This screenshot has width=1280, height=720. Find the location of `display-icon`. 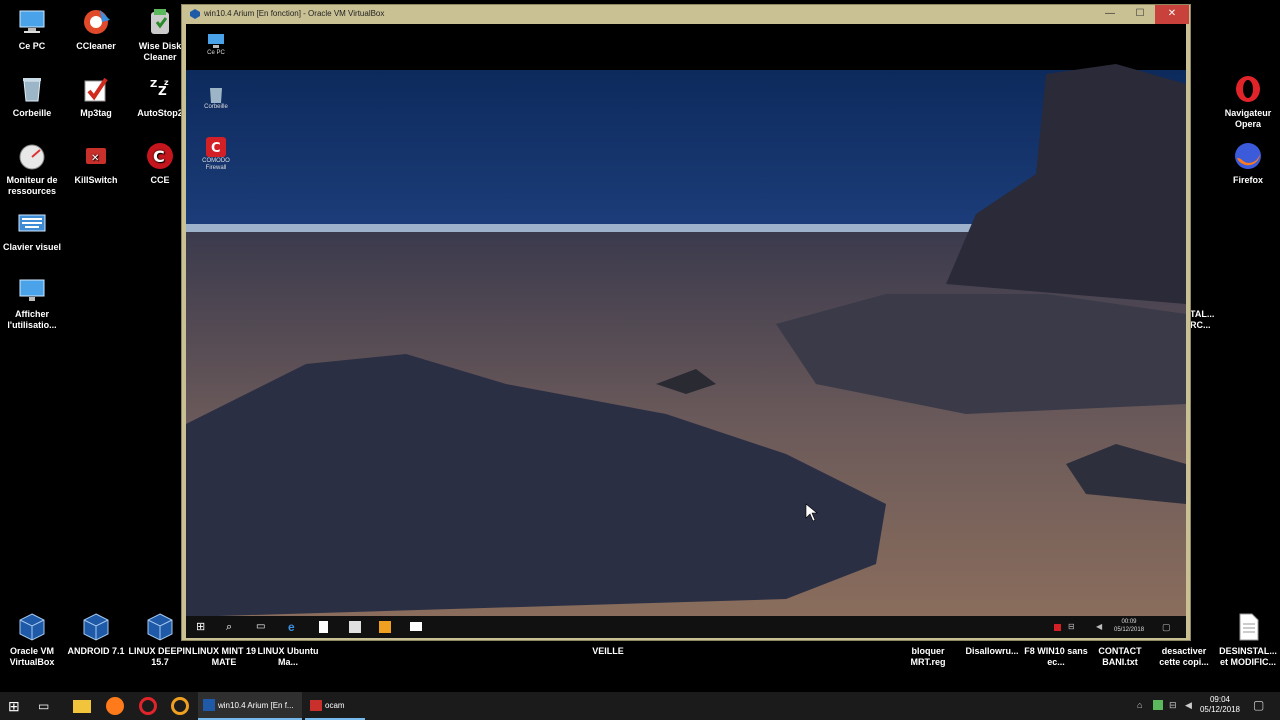

display-icon is located at coordinates (32, 290).